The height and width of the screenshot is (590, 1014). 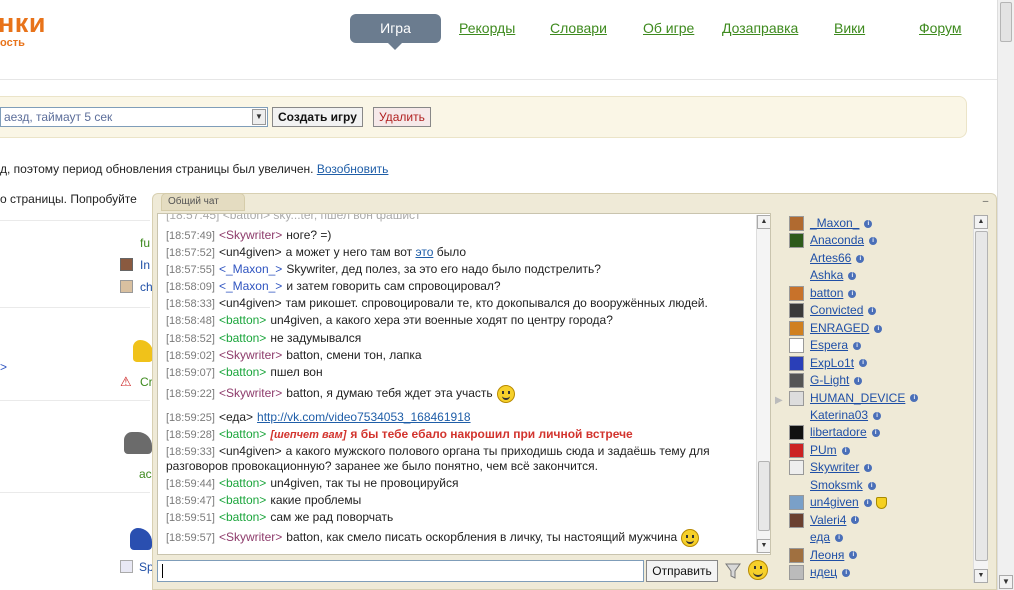 What do you see at coordinates (733, 571) in the screenshot?
I see `filter-icon` at bounding box center [733, 571].